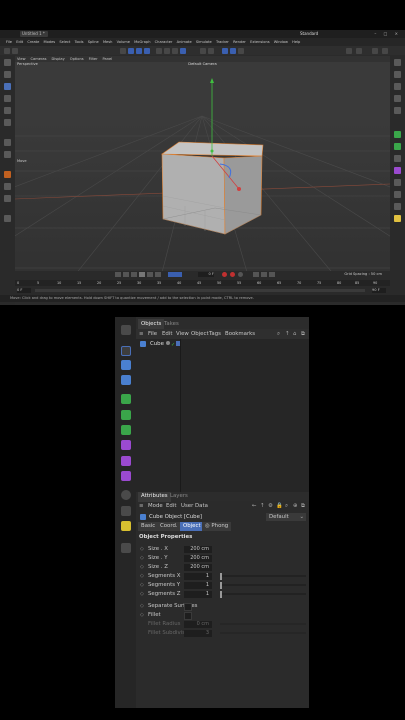 The image size is (405, 720). What do you see at coordinates (281, 42) in the screenshot?
I see `menu-window: Window` at bounding box center [281, 42].